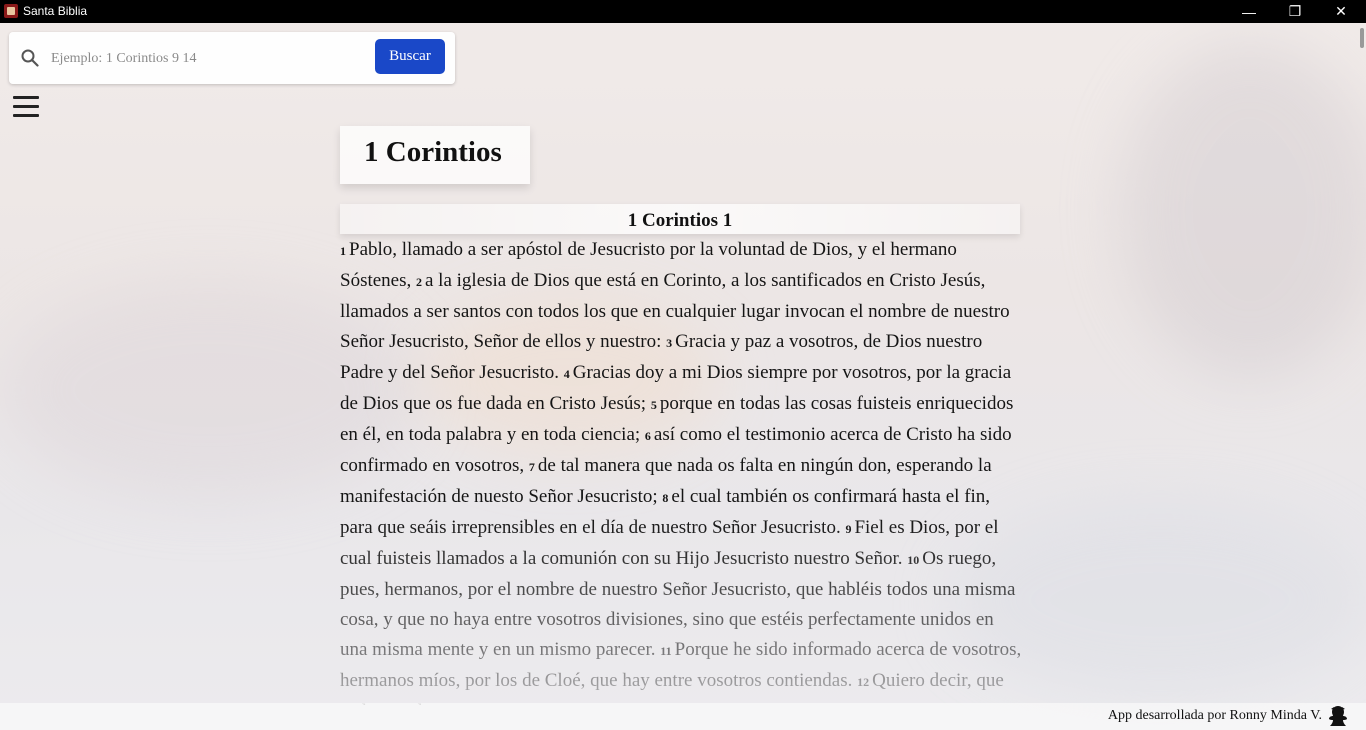 Image resolution: width=1366 pixels, height=730 pixels. Describe the element at coordinates (683, 11) in the screenshot. I see `title-bar: Santa Biblia — ❐ ✕` at that location.